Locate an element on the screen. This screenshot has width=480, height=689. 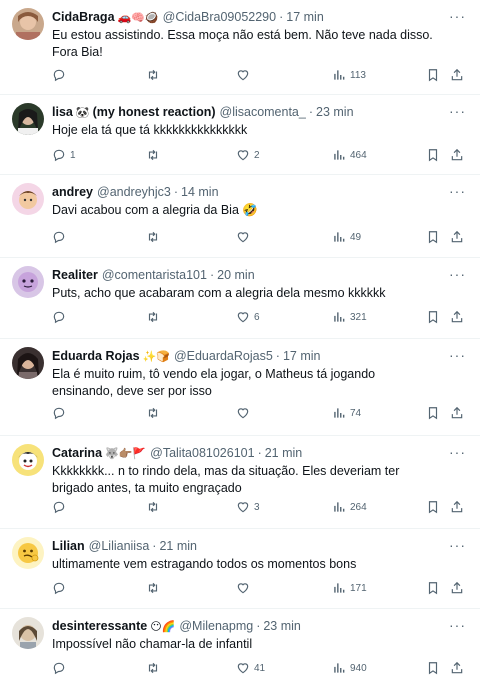
author-handle: @comentarista101 is located at coordinates (154, 275).